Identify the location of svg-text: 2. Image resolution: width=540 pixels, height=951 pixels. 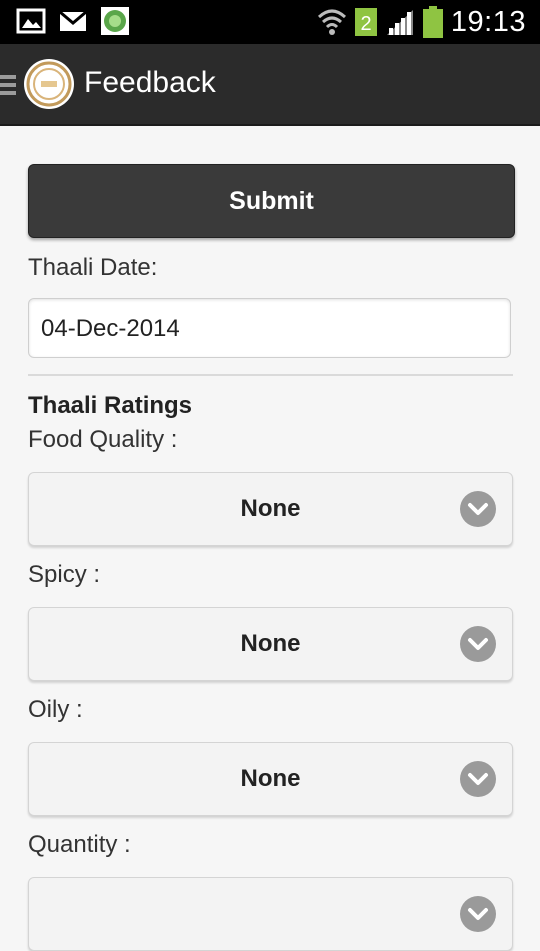
(365, 24).